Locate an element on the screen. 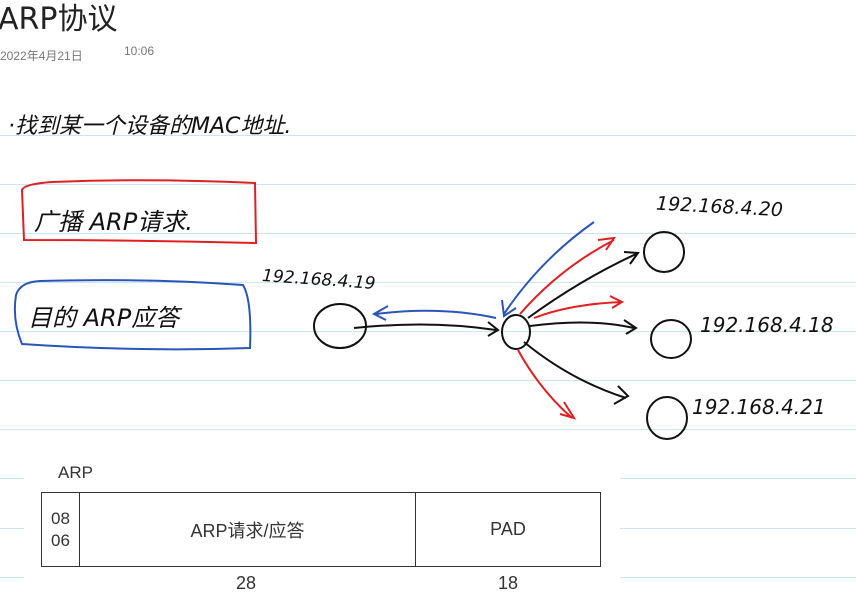  arp-frame-table: 08 06 ARP请求/应答 PAD is located at coordinates (321, 529).